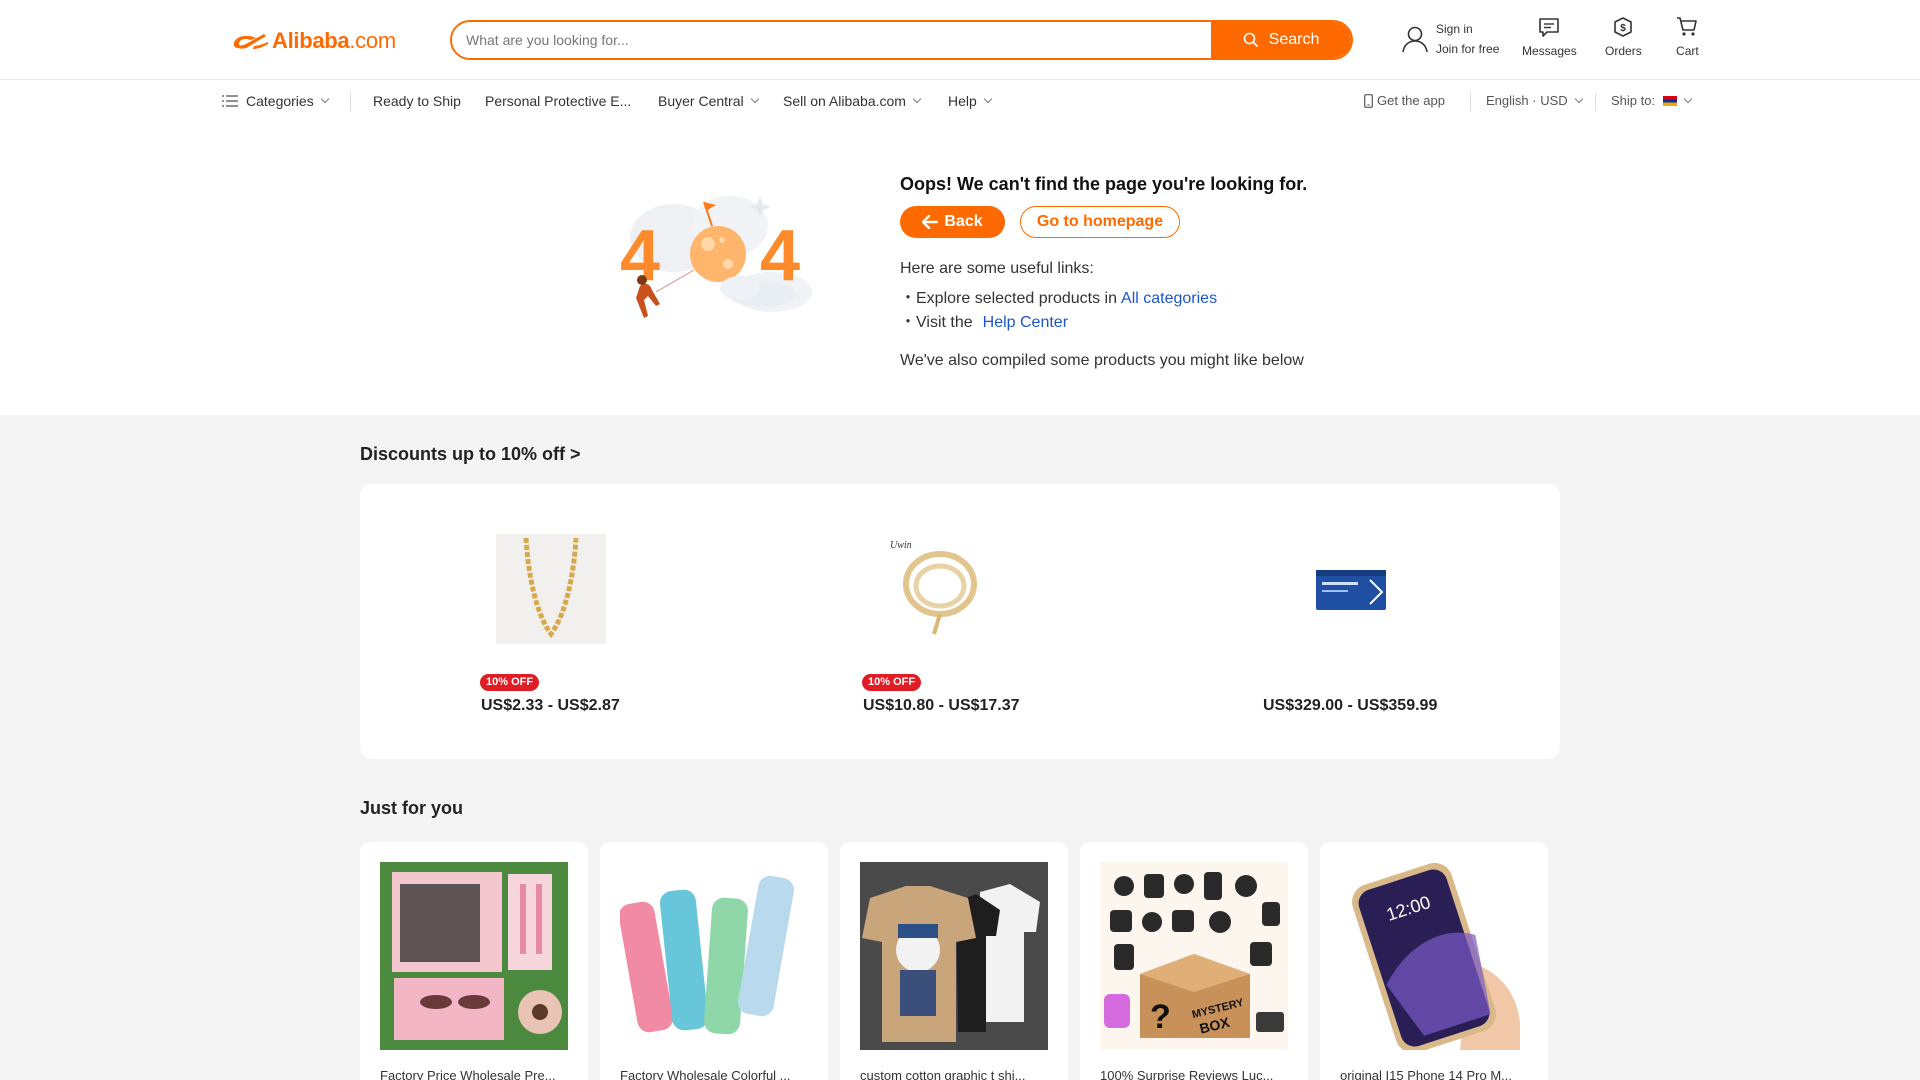 This screenshot has height=1080, width=1920. I want to click on help-menu: Help, so click(970, 101).